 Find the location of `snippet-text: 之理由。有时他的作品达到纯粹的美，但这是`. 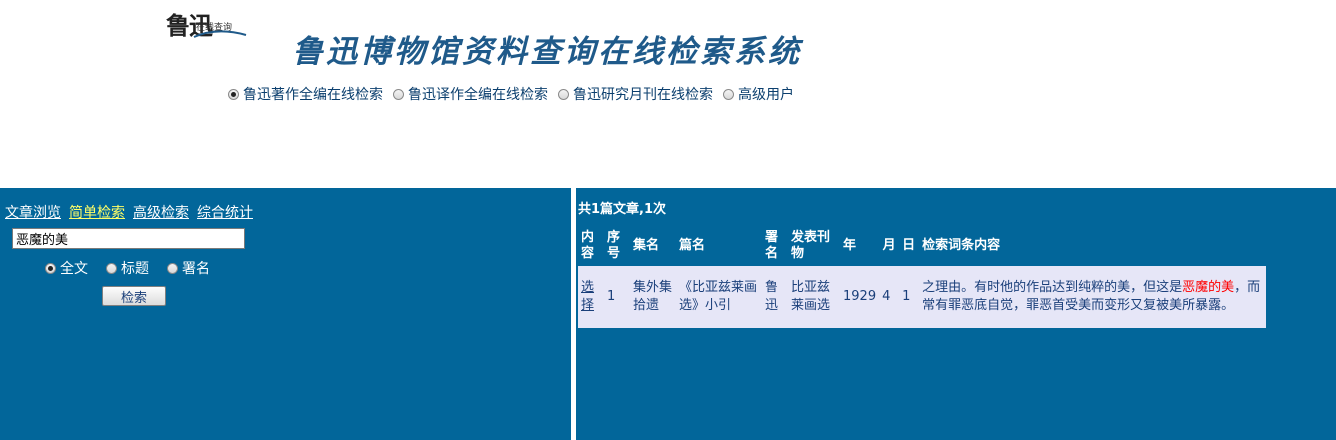

snippet-text: 之理由。有时他的作品达到纯粹的美，但这是 is located at coordinates (1052, 287).